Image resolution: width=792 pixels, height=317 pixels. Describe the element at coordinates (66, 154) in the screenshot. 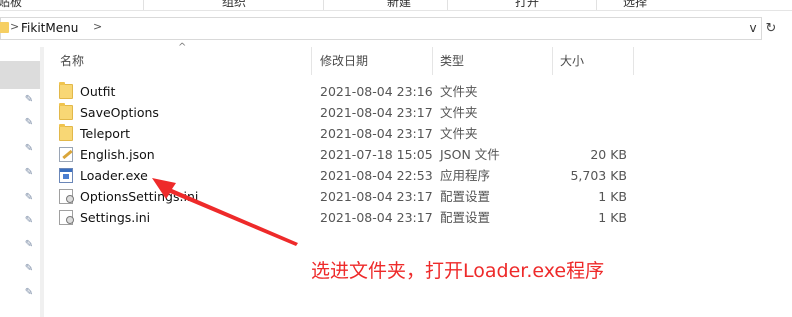

I see `json-file-icon` at that location.